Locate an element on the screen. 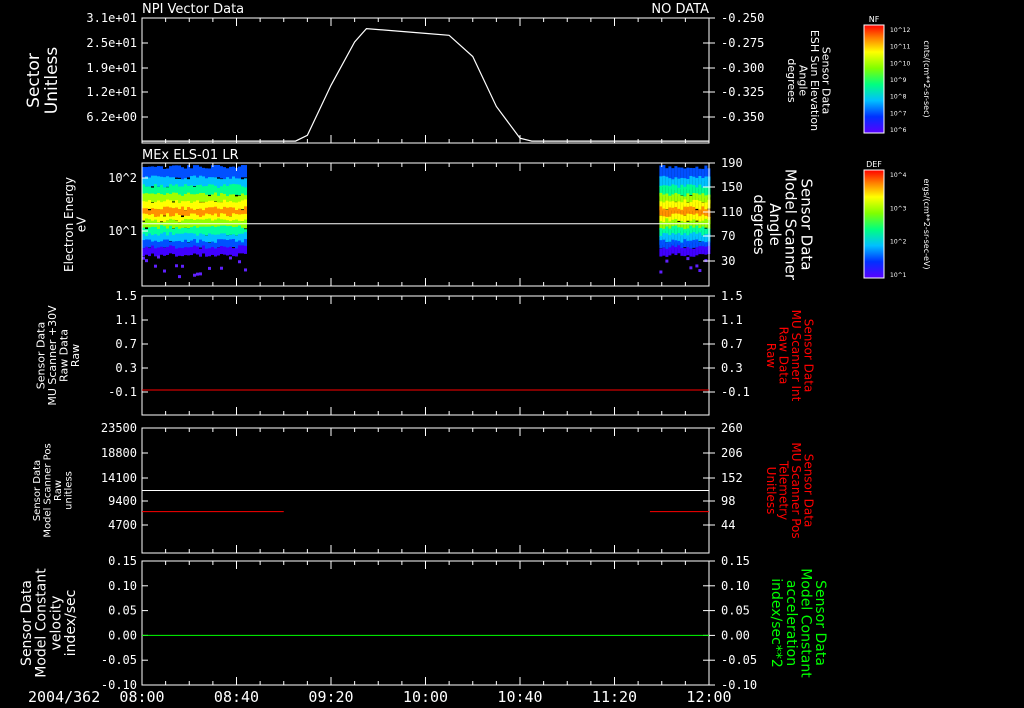  x-tick-label: 09:20 is located at coordinates (330, 697).